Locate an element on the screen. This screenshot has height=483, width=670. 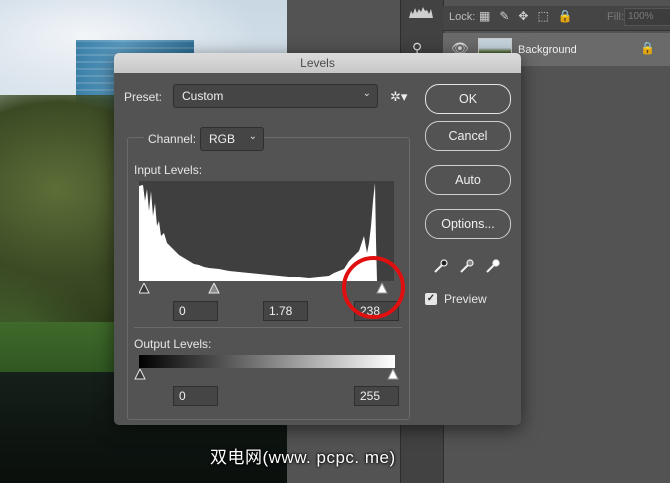
lock-icon: 🔒 is located at coordinates (647, 48).